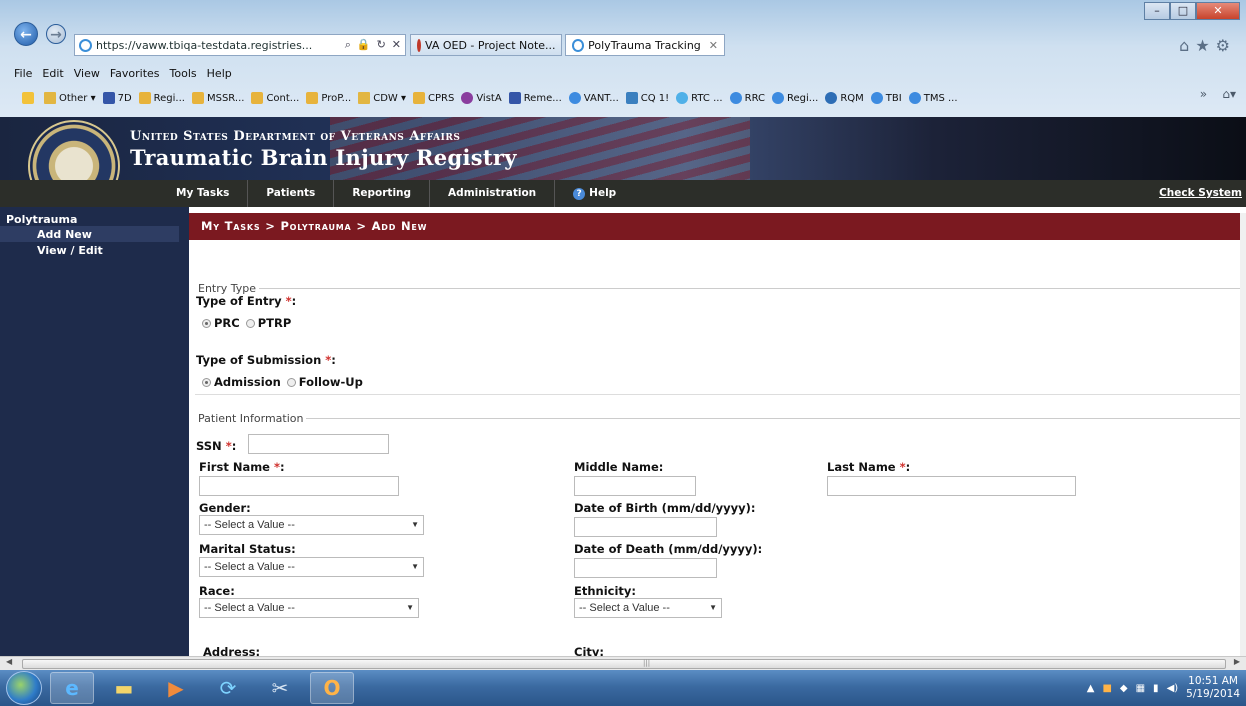 Image resolution: width=1246 pixels, height=706 pixels. What do you see at coordinates (1226, 45) in the screenshot?
I see `settings-gear-icon: ⚙` at bounding box center [1226, 45].